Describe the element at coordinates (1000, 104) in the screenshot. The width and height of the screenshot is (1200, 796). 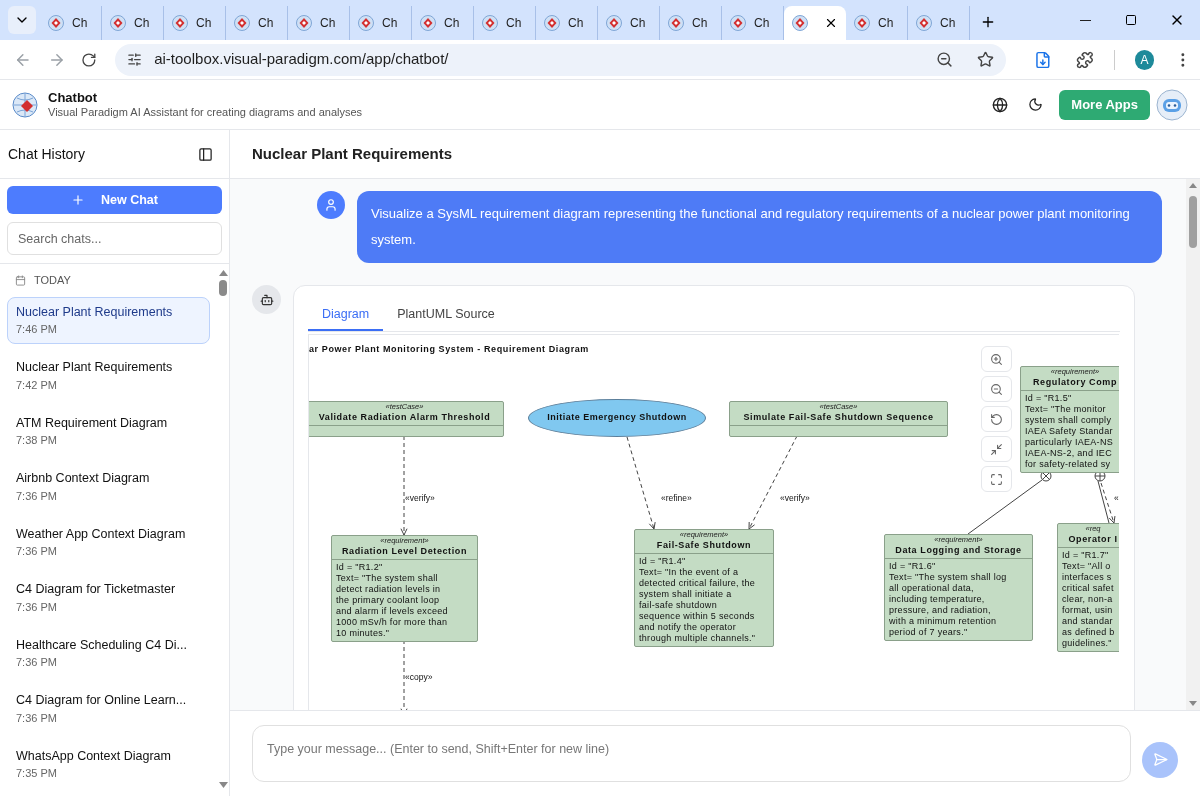
I see `language-icon` at that location.